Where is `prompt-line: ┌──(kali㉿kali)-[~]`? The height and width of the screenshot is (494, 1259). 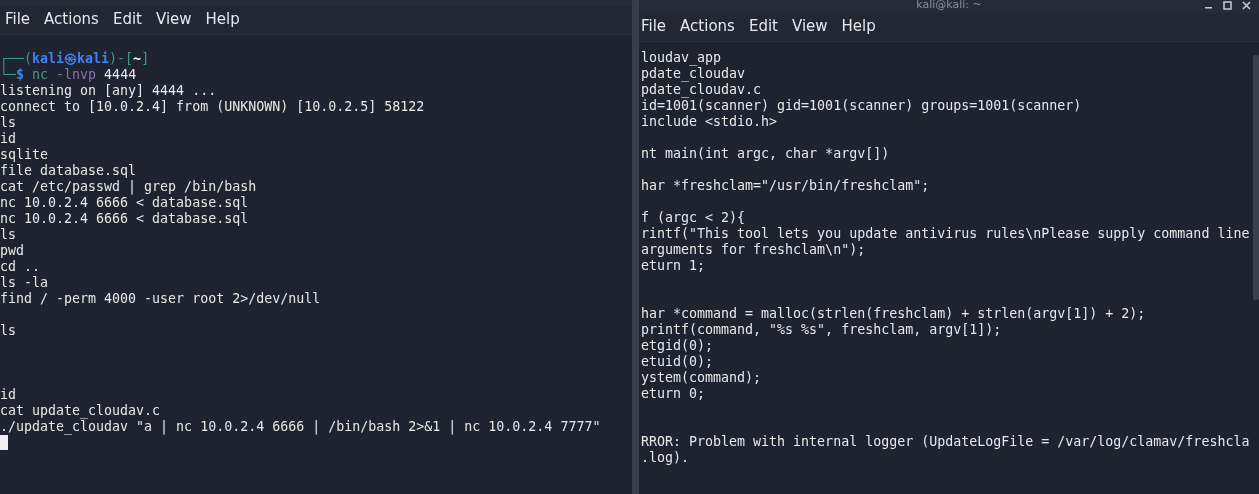
prompt-line: ┌──(kali㉿kali)-[~] is located at coordinates (75, 59).